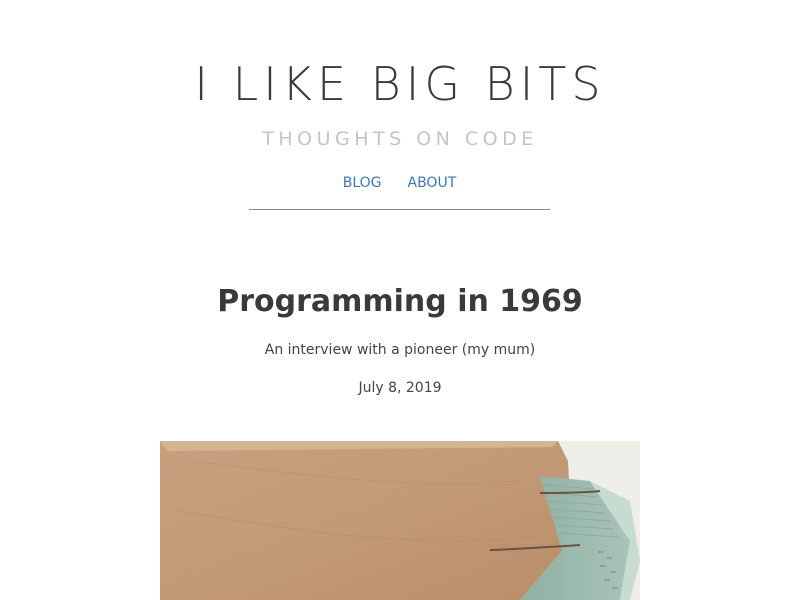  I want to click on nav-blog-link: BLOG, so click(362, 190).